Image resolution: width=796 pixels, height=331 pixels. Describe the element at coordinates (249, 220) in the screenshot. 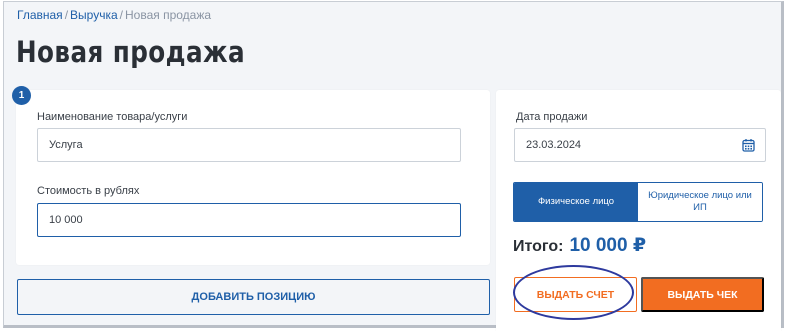

I see `price-input: 10 000` at that location.